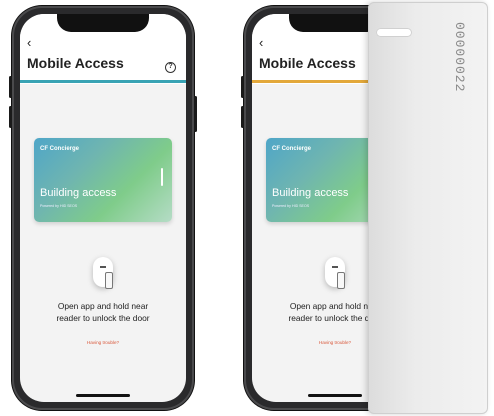  What do you see at coordinates (103, 306) in the screenshot?
I see `instruction-line: Open app and hold near` at bounding box center [103, 306].